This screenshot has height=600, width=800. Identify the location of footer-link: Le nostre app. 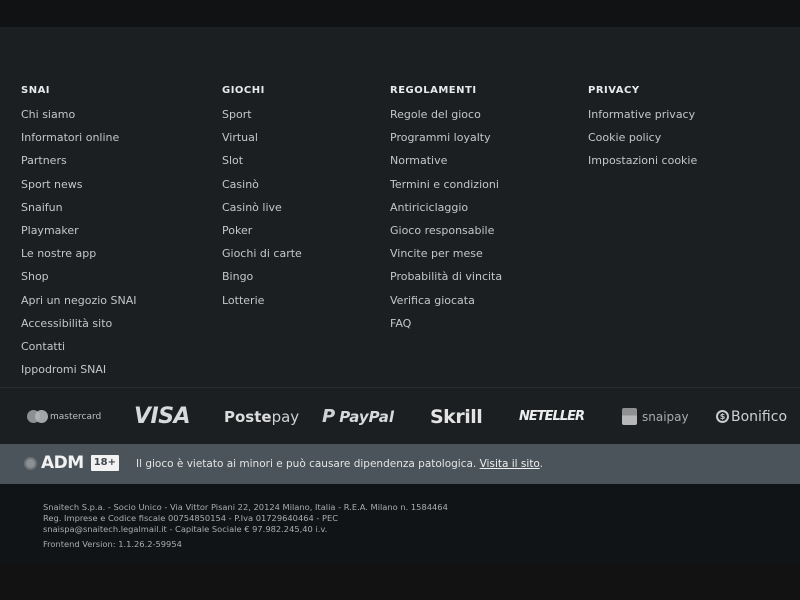
(58, 253).